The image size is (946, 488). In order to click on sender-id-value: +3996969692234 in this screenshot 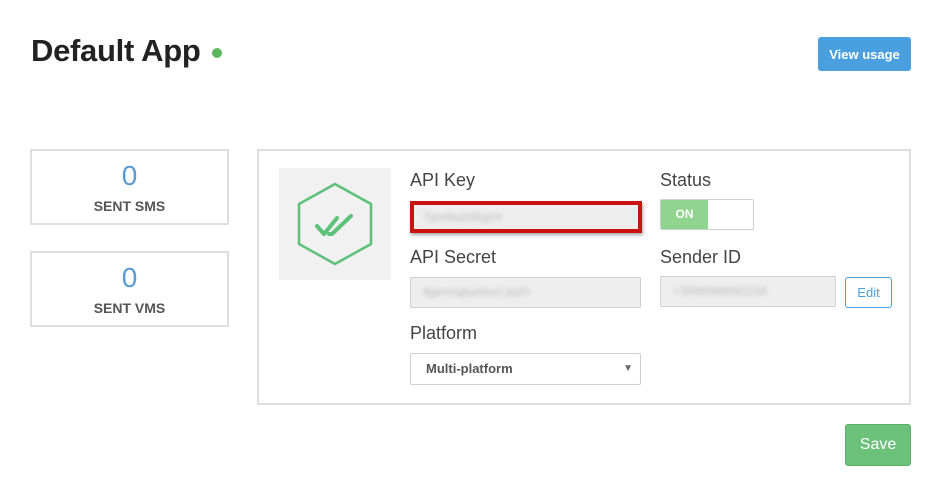, I will do `click(720, 291)`.